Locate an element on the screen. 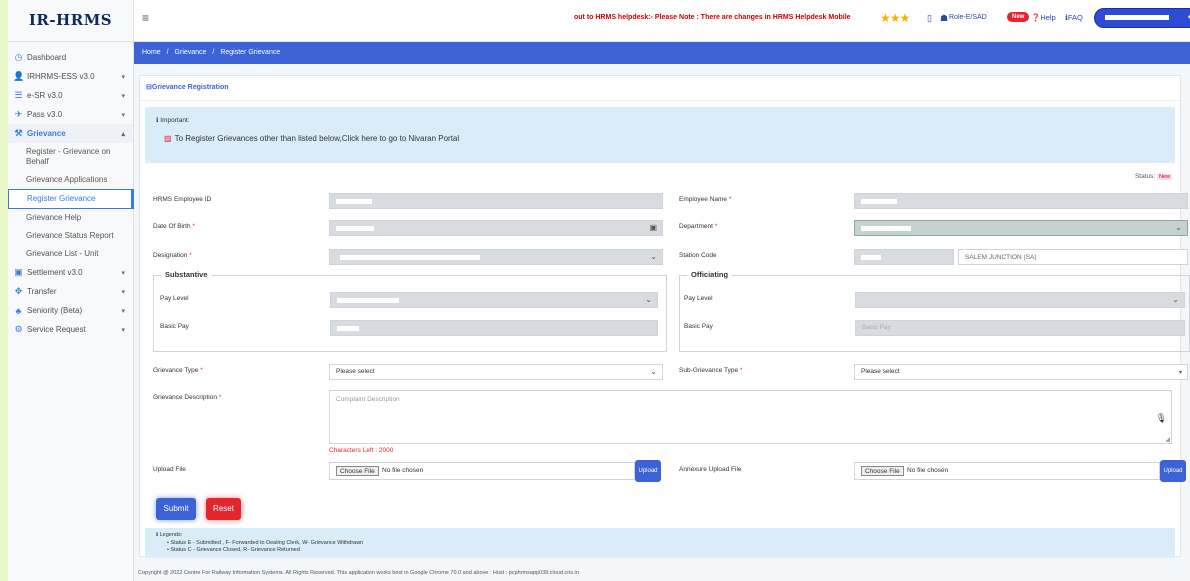 The width and height of the screenshot is (1190, 581). substantive-legend: Substantive is located at coordinates (186, 274).